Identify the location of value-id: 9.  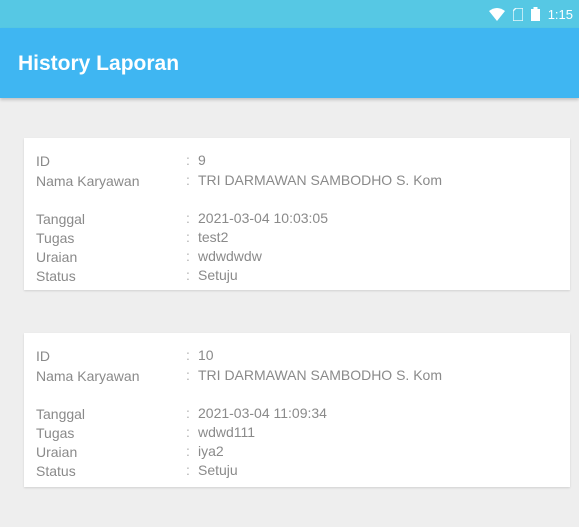
(202, 160).